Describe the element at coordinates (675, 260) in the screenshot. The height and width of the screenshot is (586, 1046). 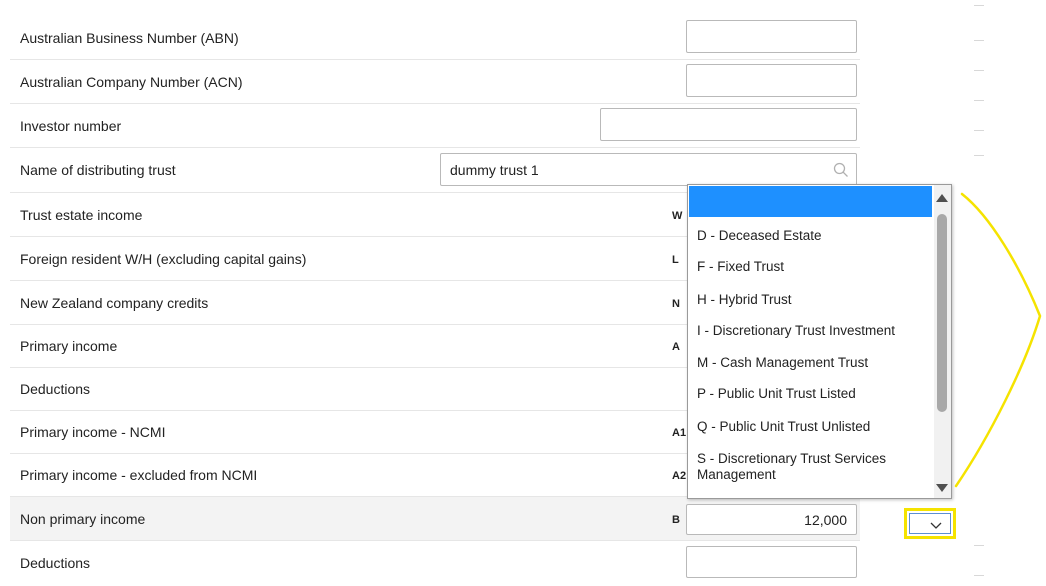
I see `field-code: L` at that location.